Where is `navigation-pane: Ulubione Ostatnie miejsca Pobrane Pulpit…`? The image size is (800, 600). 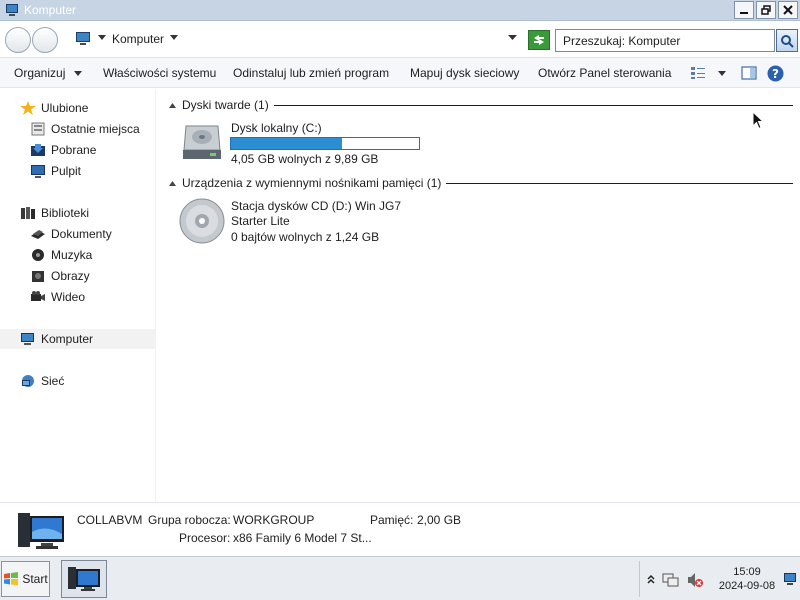
navigation-pane: Ulubione Ostatnie miejsca Pobrane Pulpit… is located at coordinates (78, 295).